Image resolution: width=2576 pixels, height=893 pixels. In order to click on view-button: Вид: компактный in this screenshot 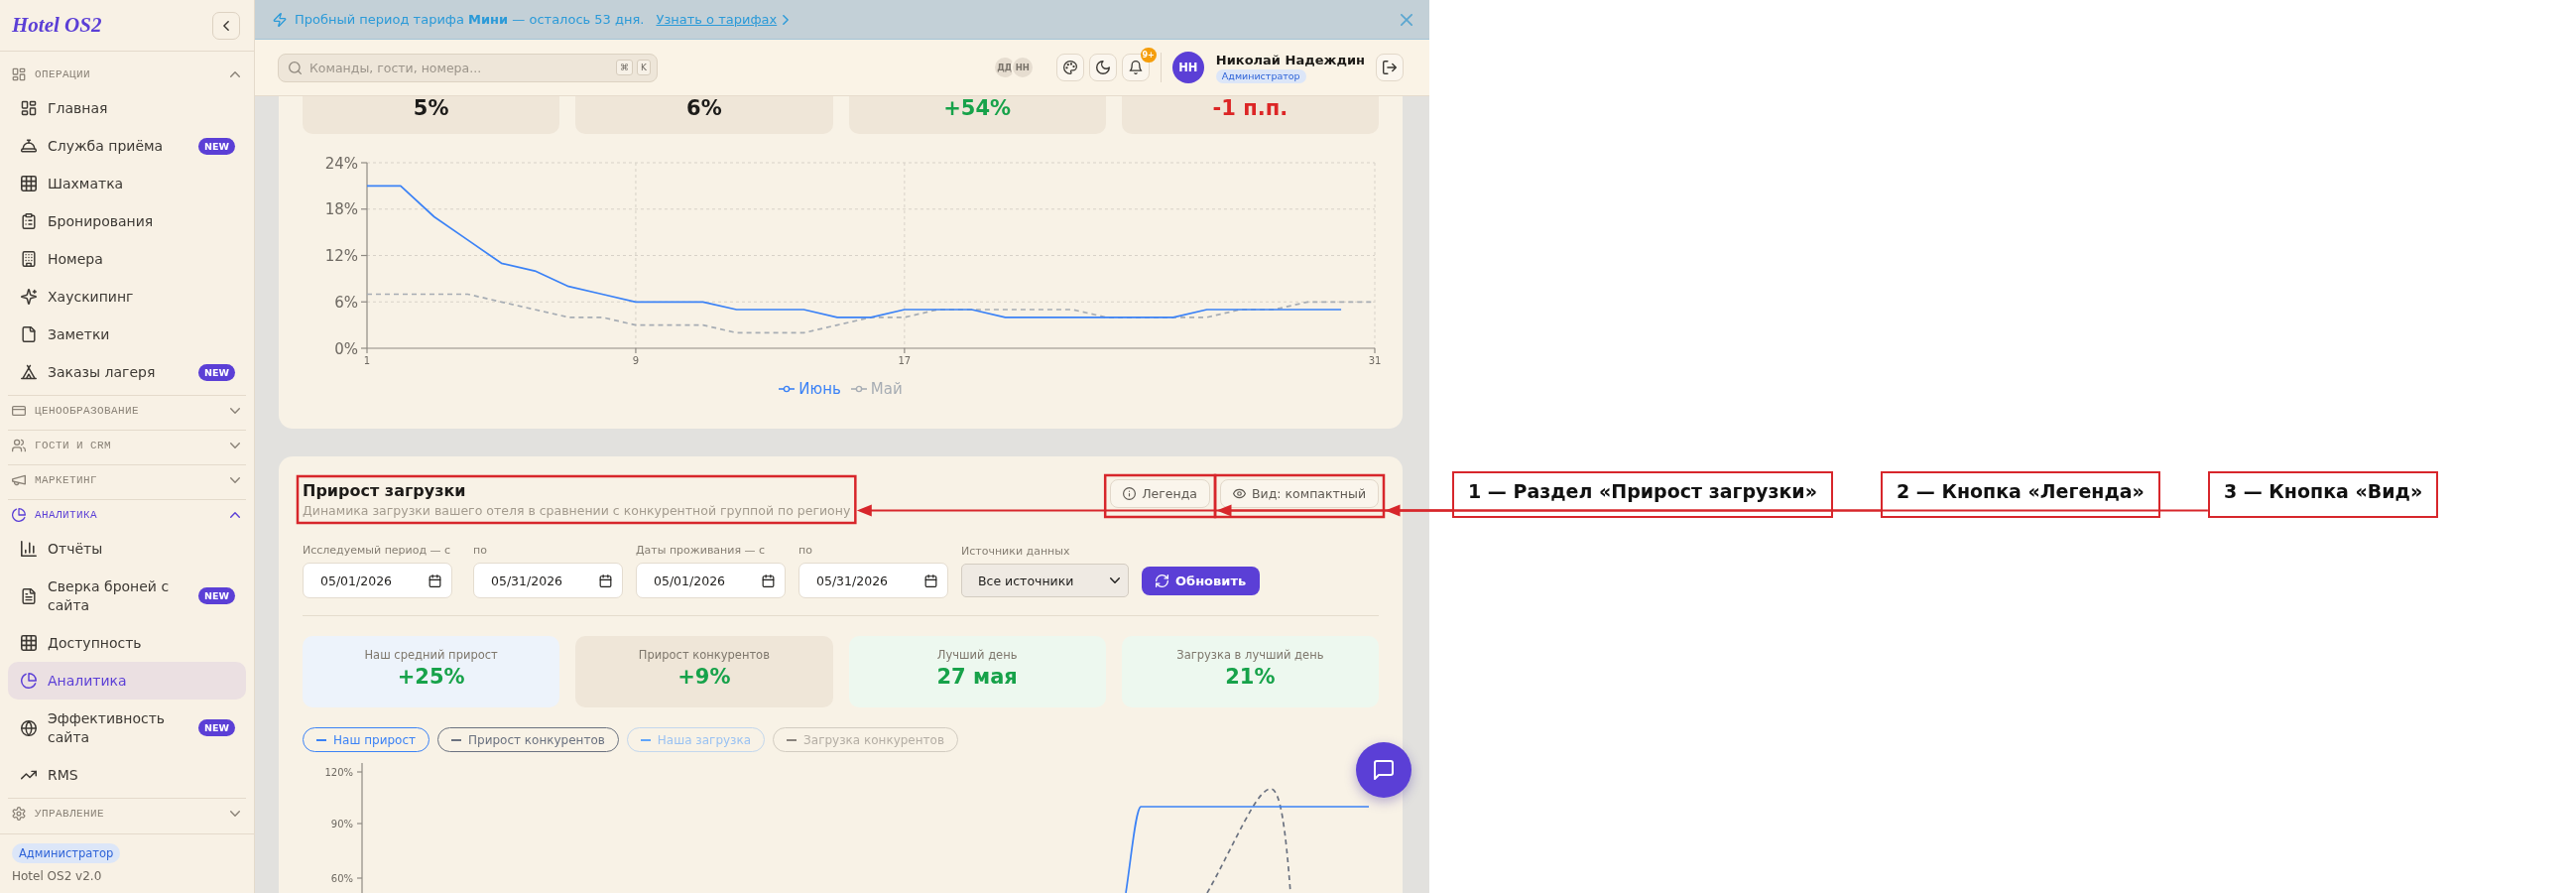, I will do `click(1299, 493)`.